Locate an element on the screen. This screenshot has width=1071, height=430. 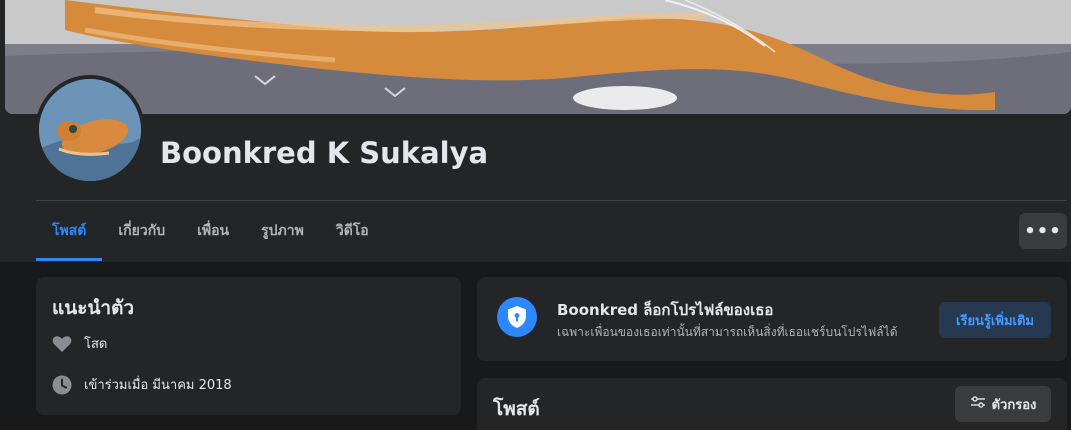
relationship-text: โสด is located at coordinates (96, 344).